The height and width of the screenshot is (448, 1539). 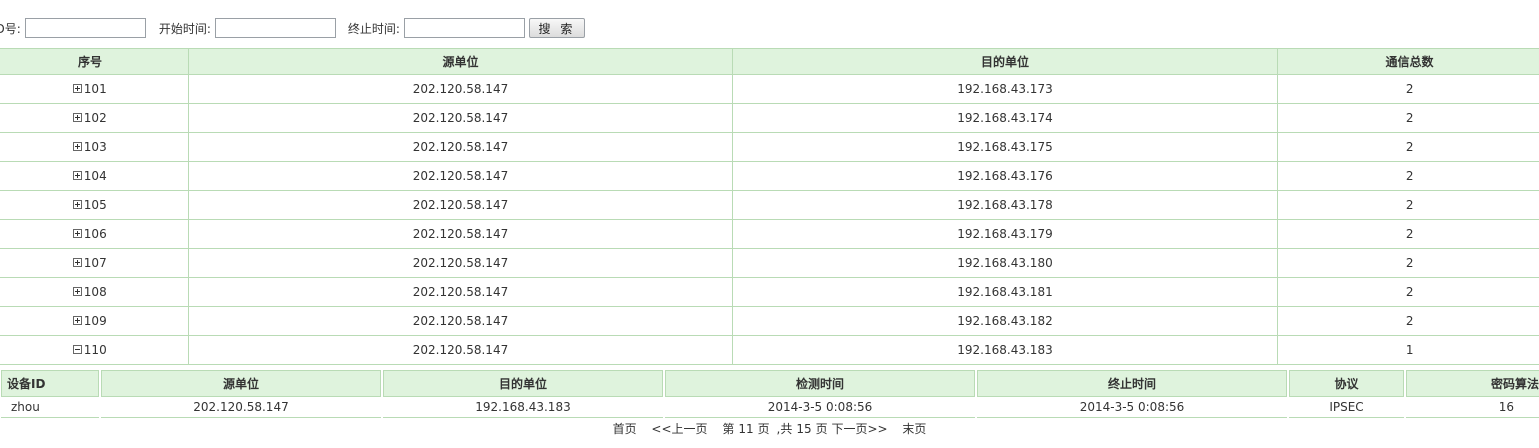 I want to click on header-seq: 序号, so click(x=94, y=61).